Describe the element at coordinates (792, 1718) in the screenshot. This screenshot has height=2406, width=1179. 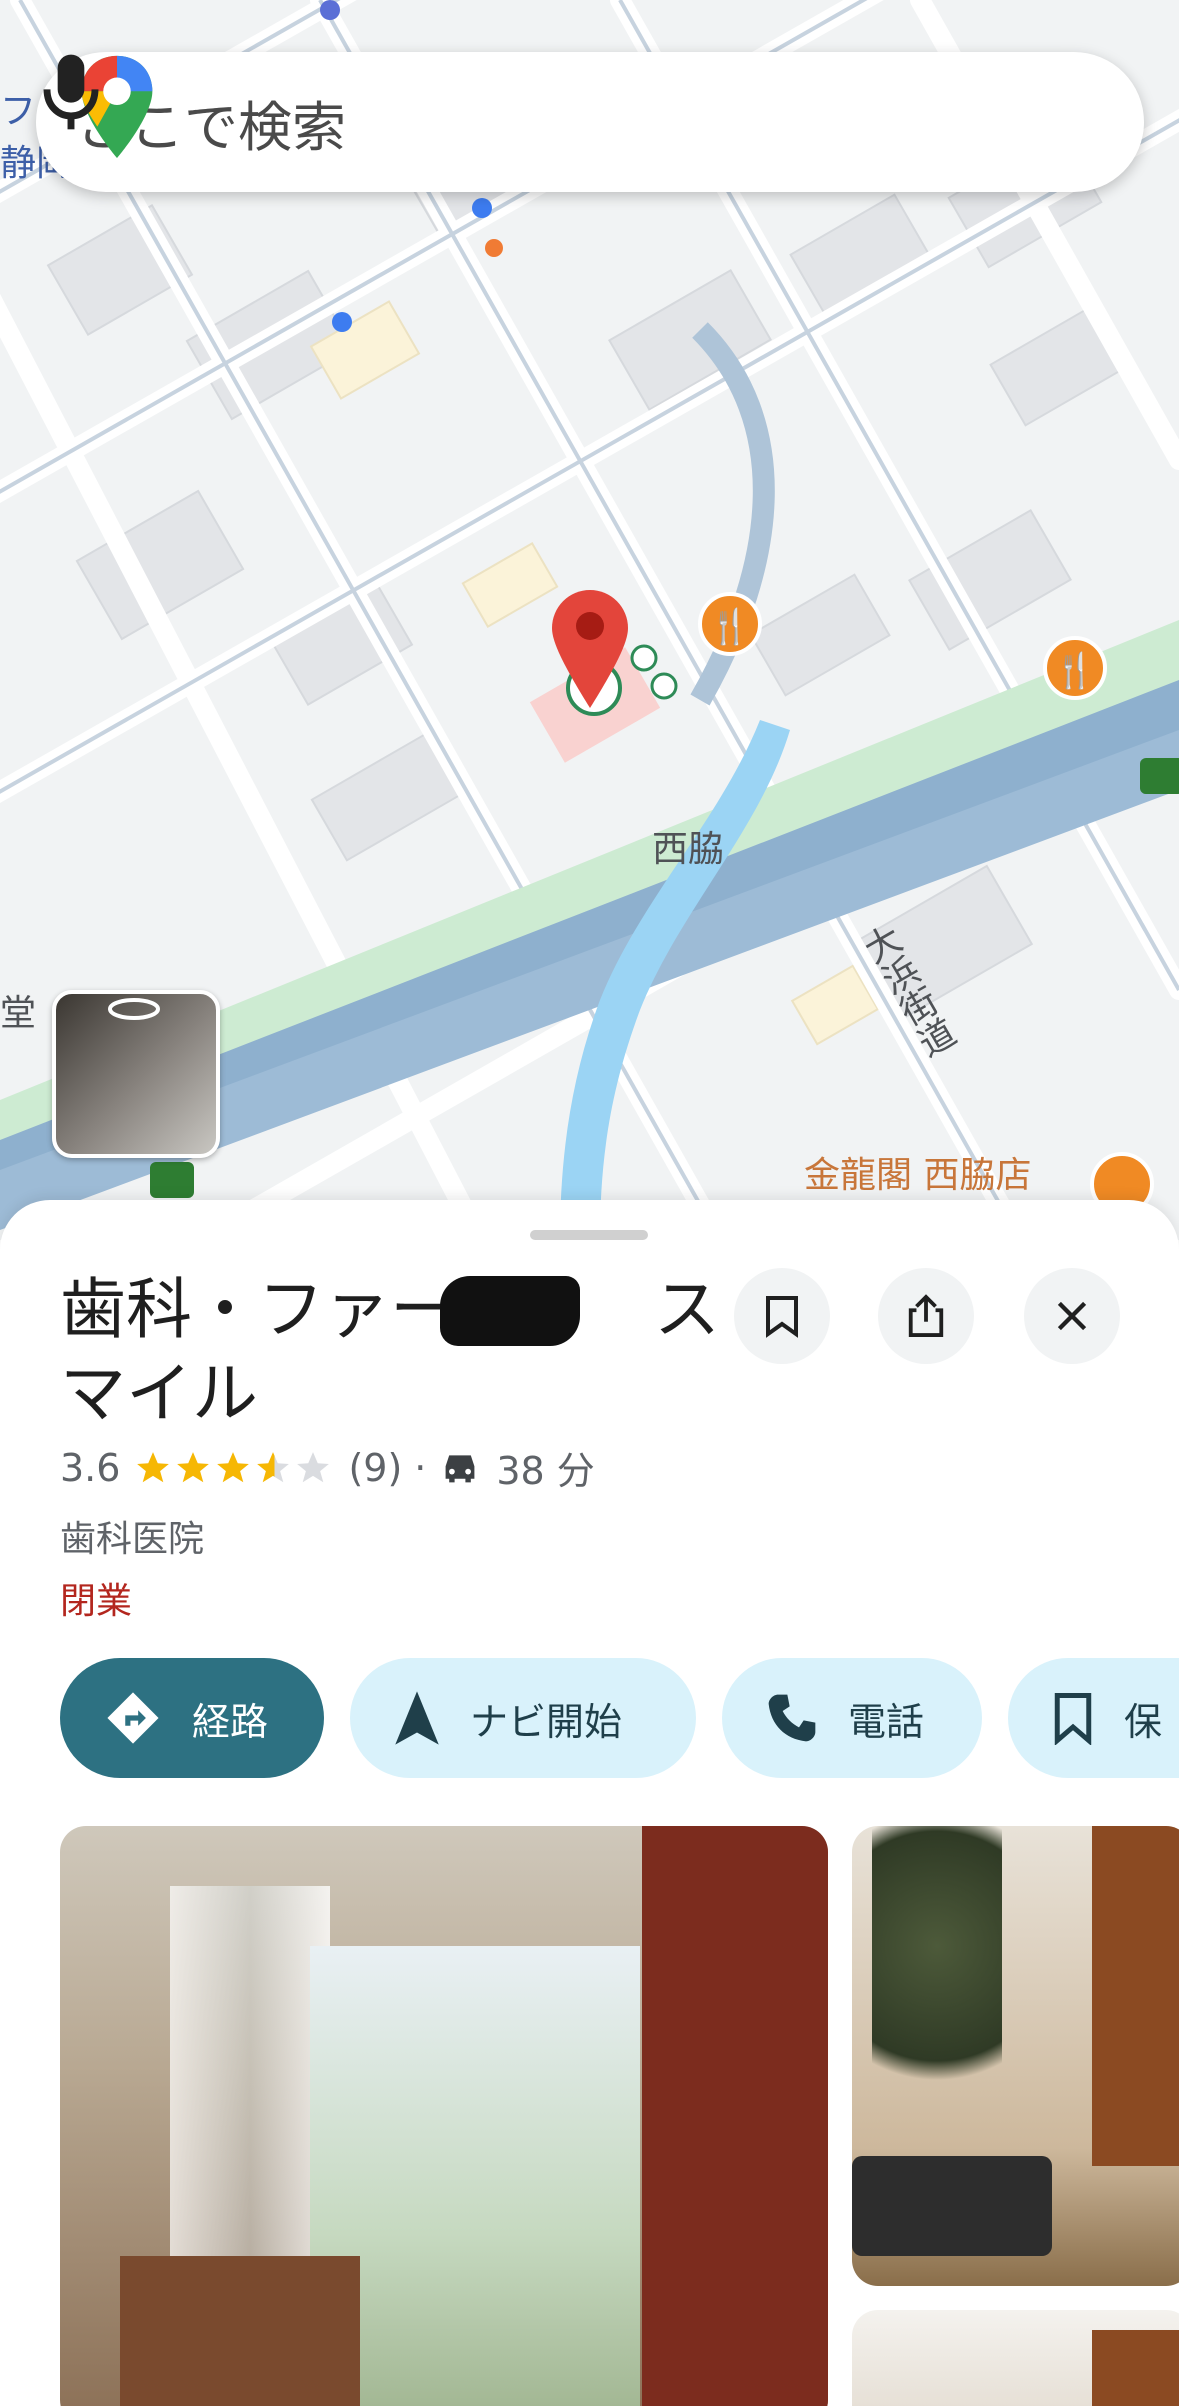
I see `phone-icon` at that location.